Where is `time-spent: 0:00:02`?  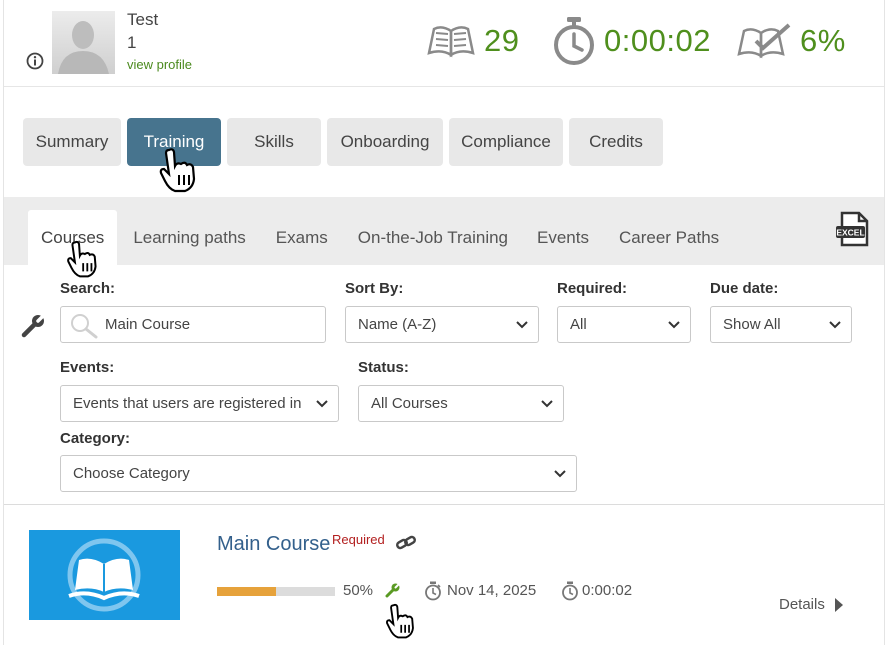 time-spent: 0:00:02 is located at coordinates (657, 40).